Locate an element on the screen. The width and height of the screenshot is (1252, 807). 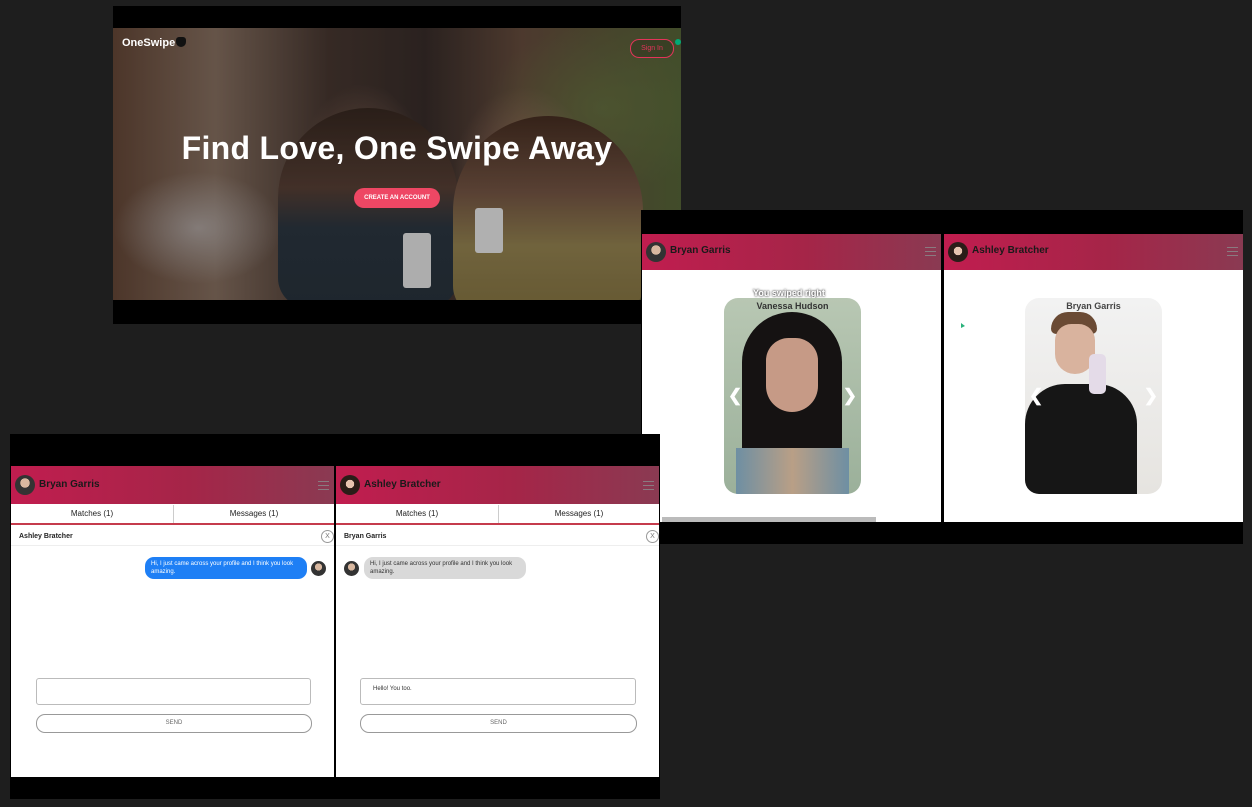
conversation-title: Ashley Bratcher is located at coordinates (46, 536).